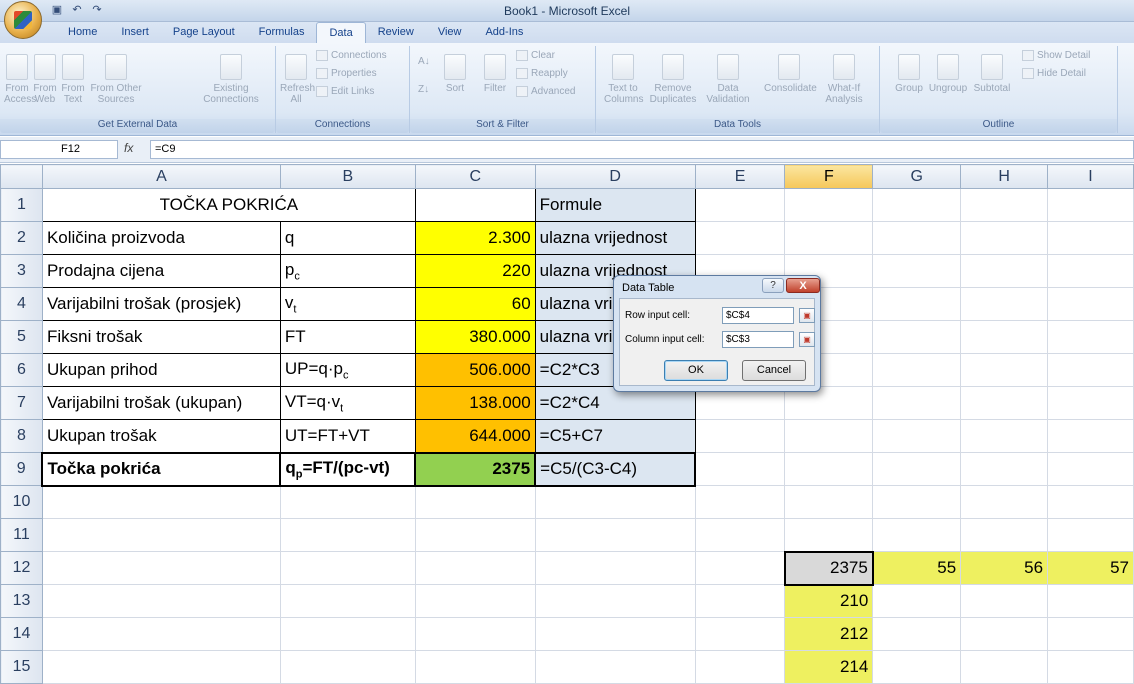  What do you see at coordinates (282, 32) in the screenshot?
I see `tab-formulas: Formulas` at bounding box center [282, 32].